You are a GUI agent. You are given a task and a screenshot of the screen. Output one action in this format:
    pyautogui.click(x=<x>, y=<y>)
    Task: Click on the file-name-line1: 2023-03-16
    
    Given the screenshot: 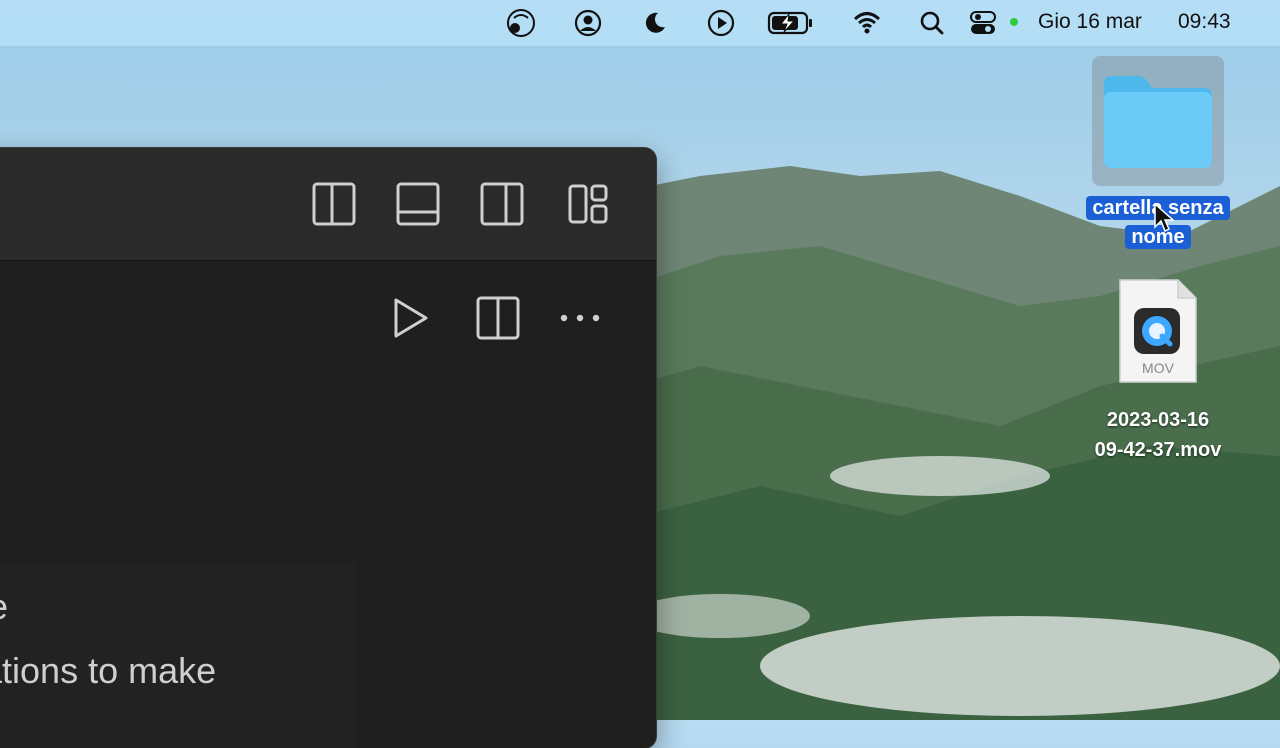 What is the action you would take?
    pyautogui.click(x=1158, y=420)
    